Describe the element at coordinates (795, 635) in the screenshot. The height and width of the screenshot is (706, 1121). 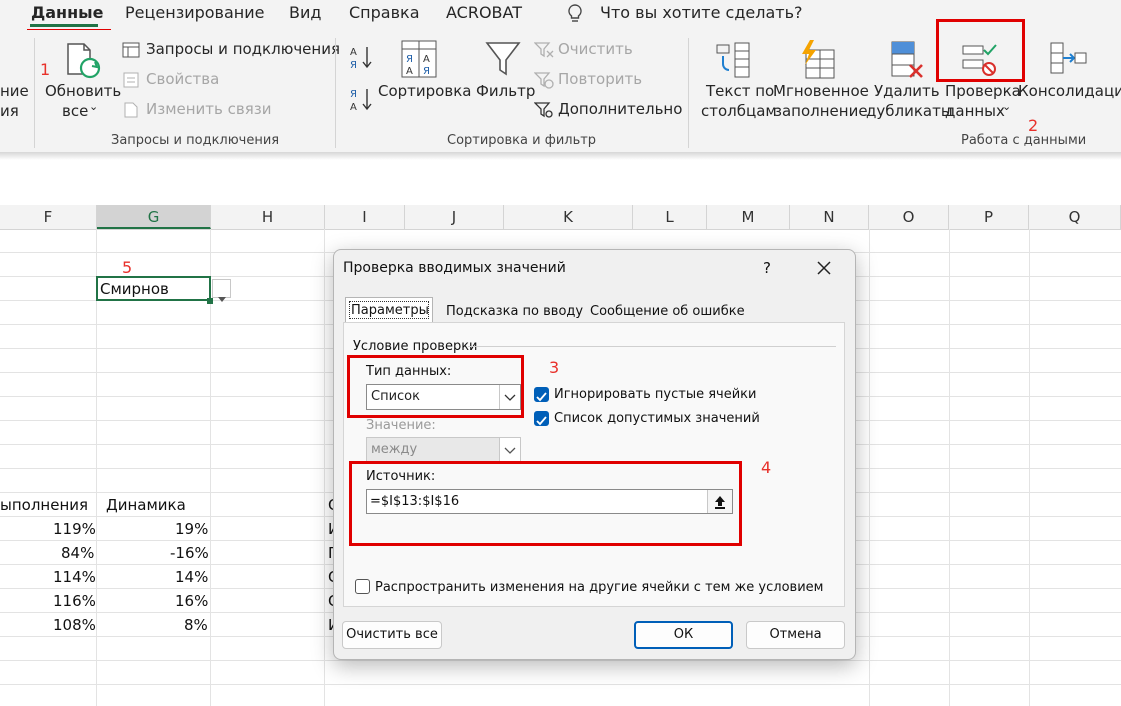
I see `cancel-button: Отмена` at that location.